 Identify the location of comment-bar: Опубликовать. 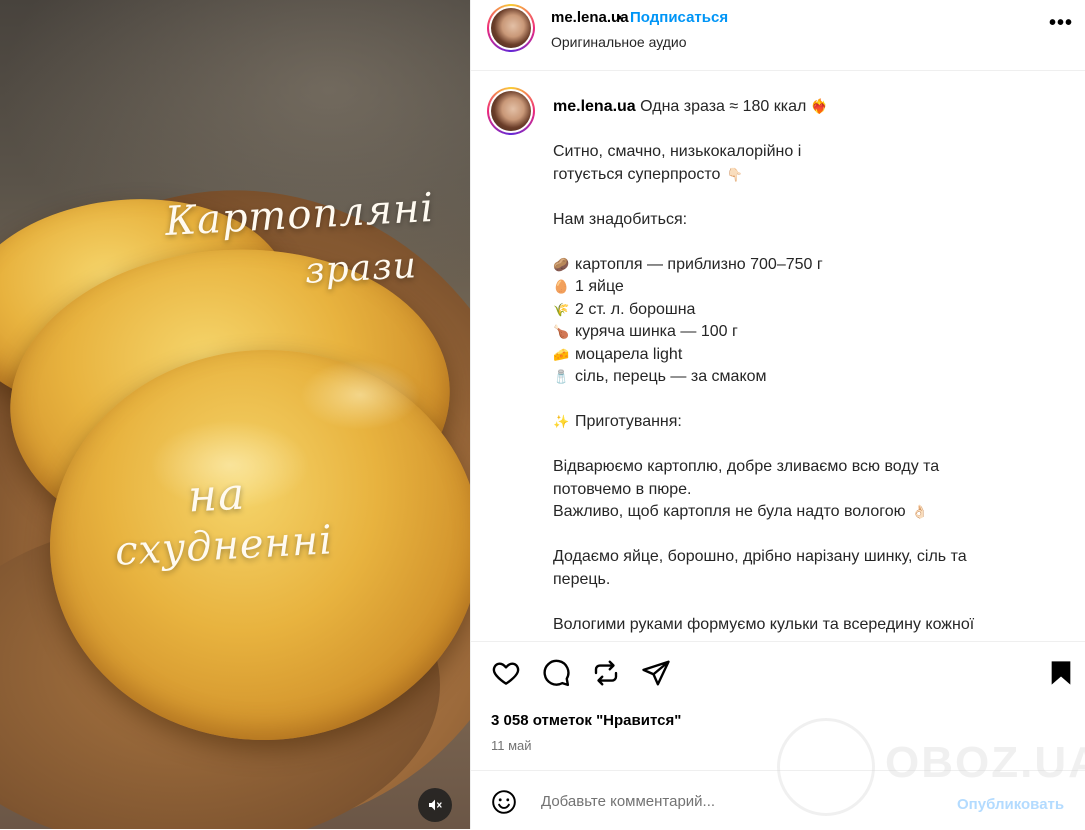
(778, 800).